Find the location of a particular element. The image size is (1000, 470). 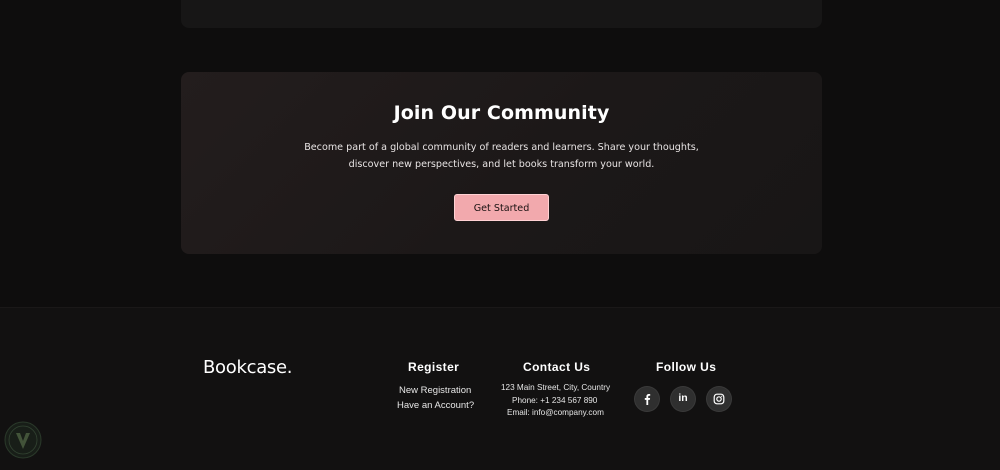

linkedin-icon: in is located at coordinates (683, 398).